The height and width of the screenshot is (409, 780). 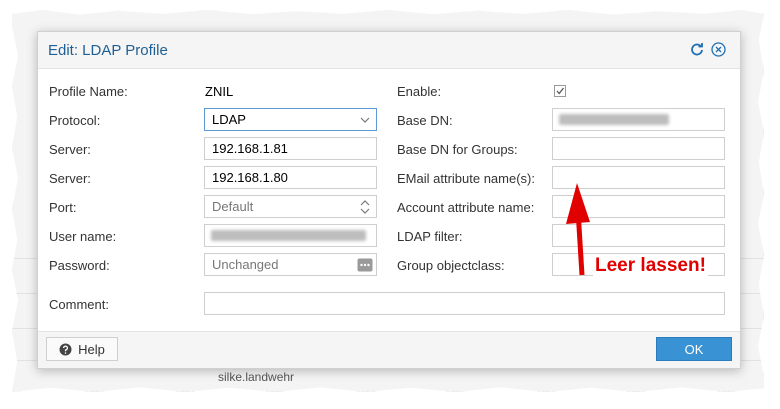 I want to click on annotation-arrow-layer, so click(x=578, y=229).